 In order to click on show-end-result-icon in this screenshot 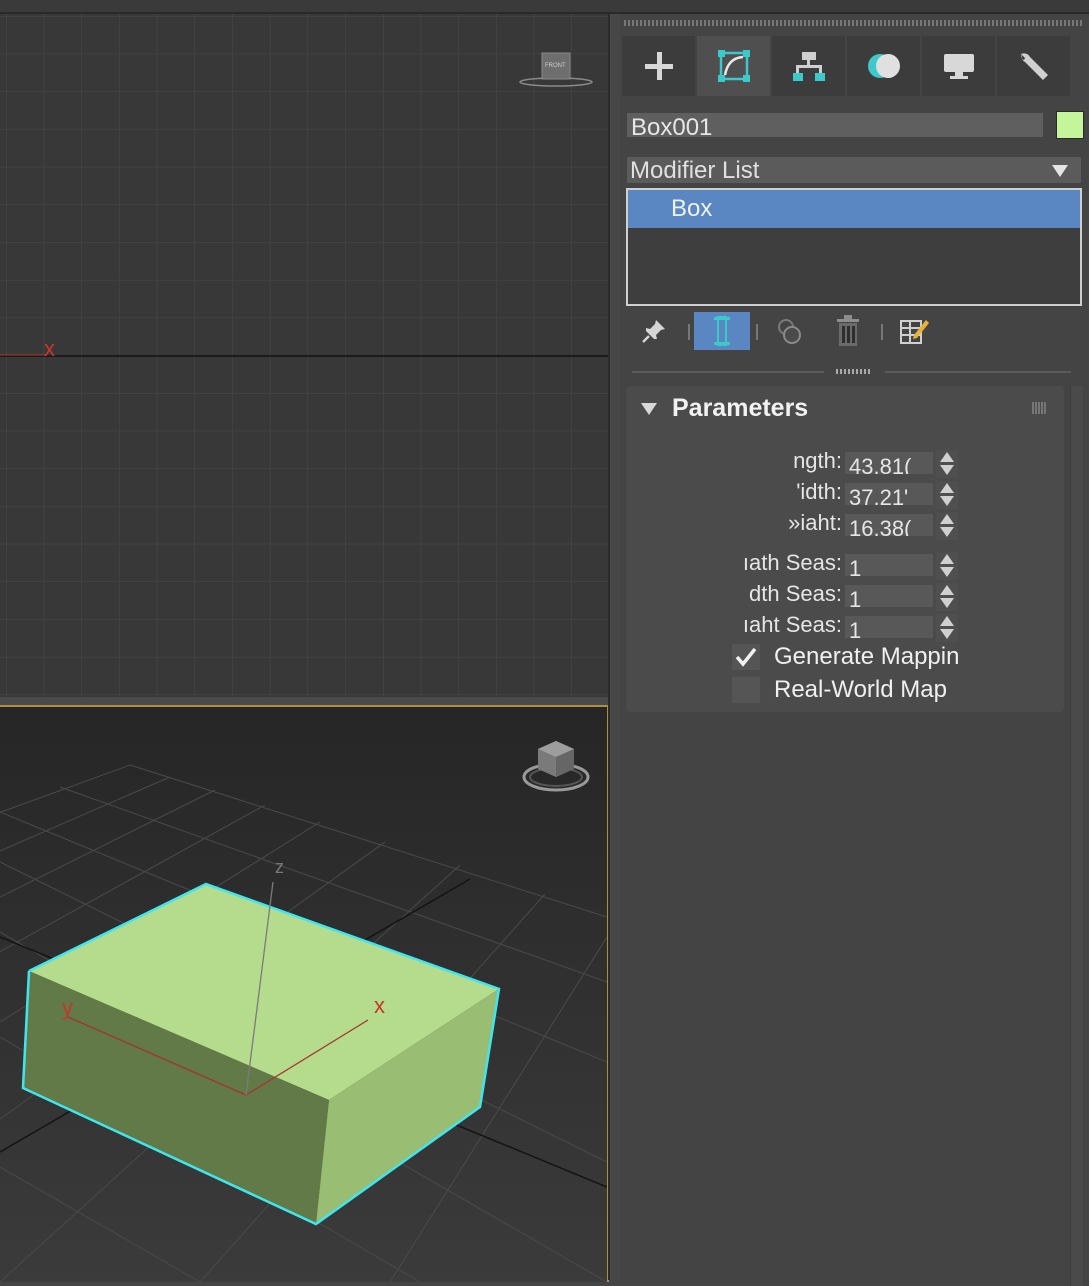, I will do `click(722, 331)`.